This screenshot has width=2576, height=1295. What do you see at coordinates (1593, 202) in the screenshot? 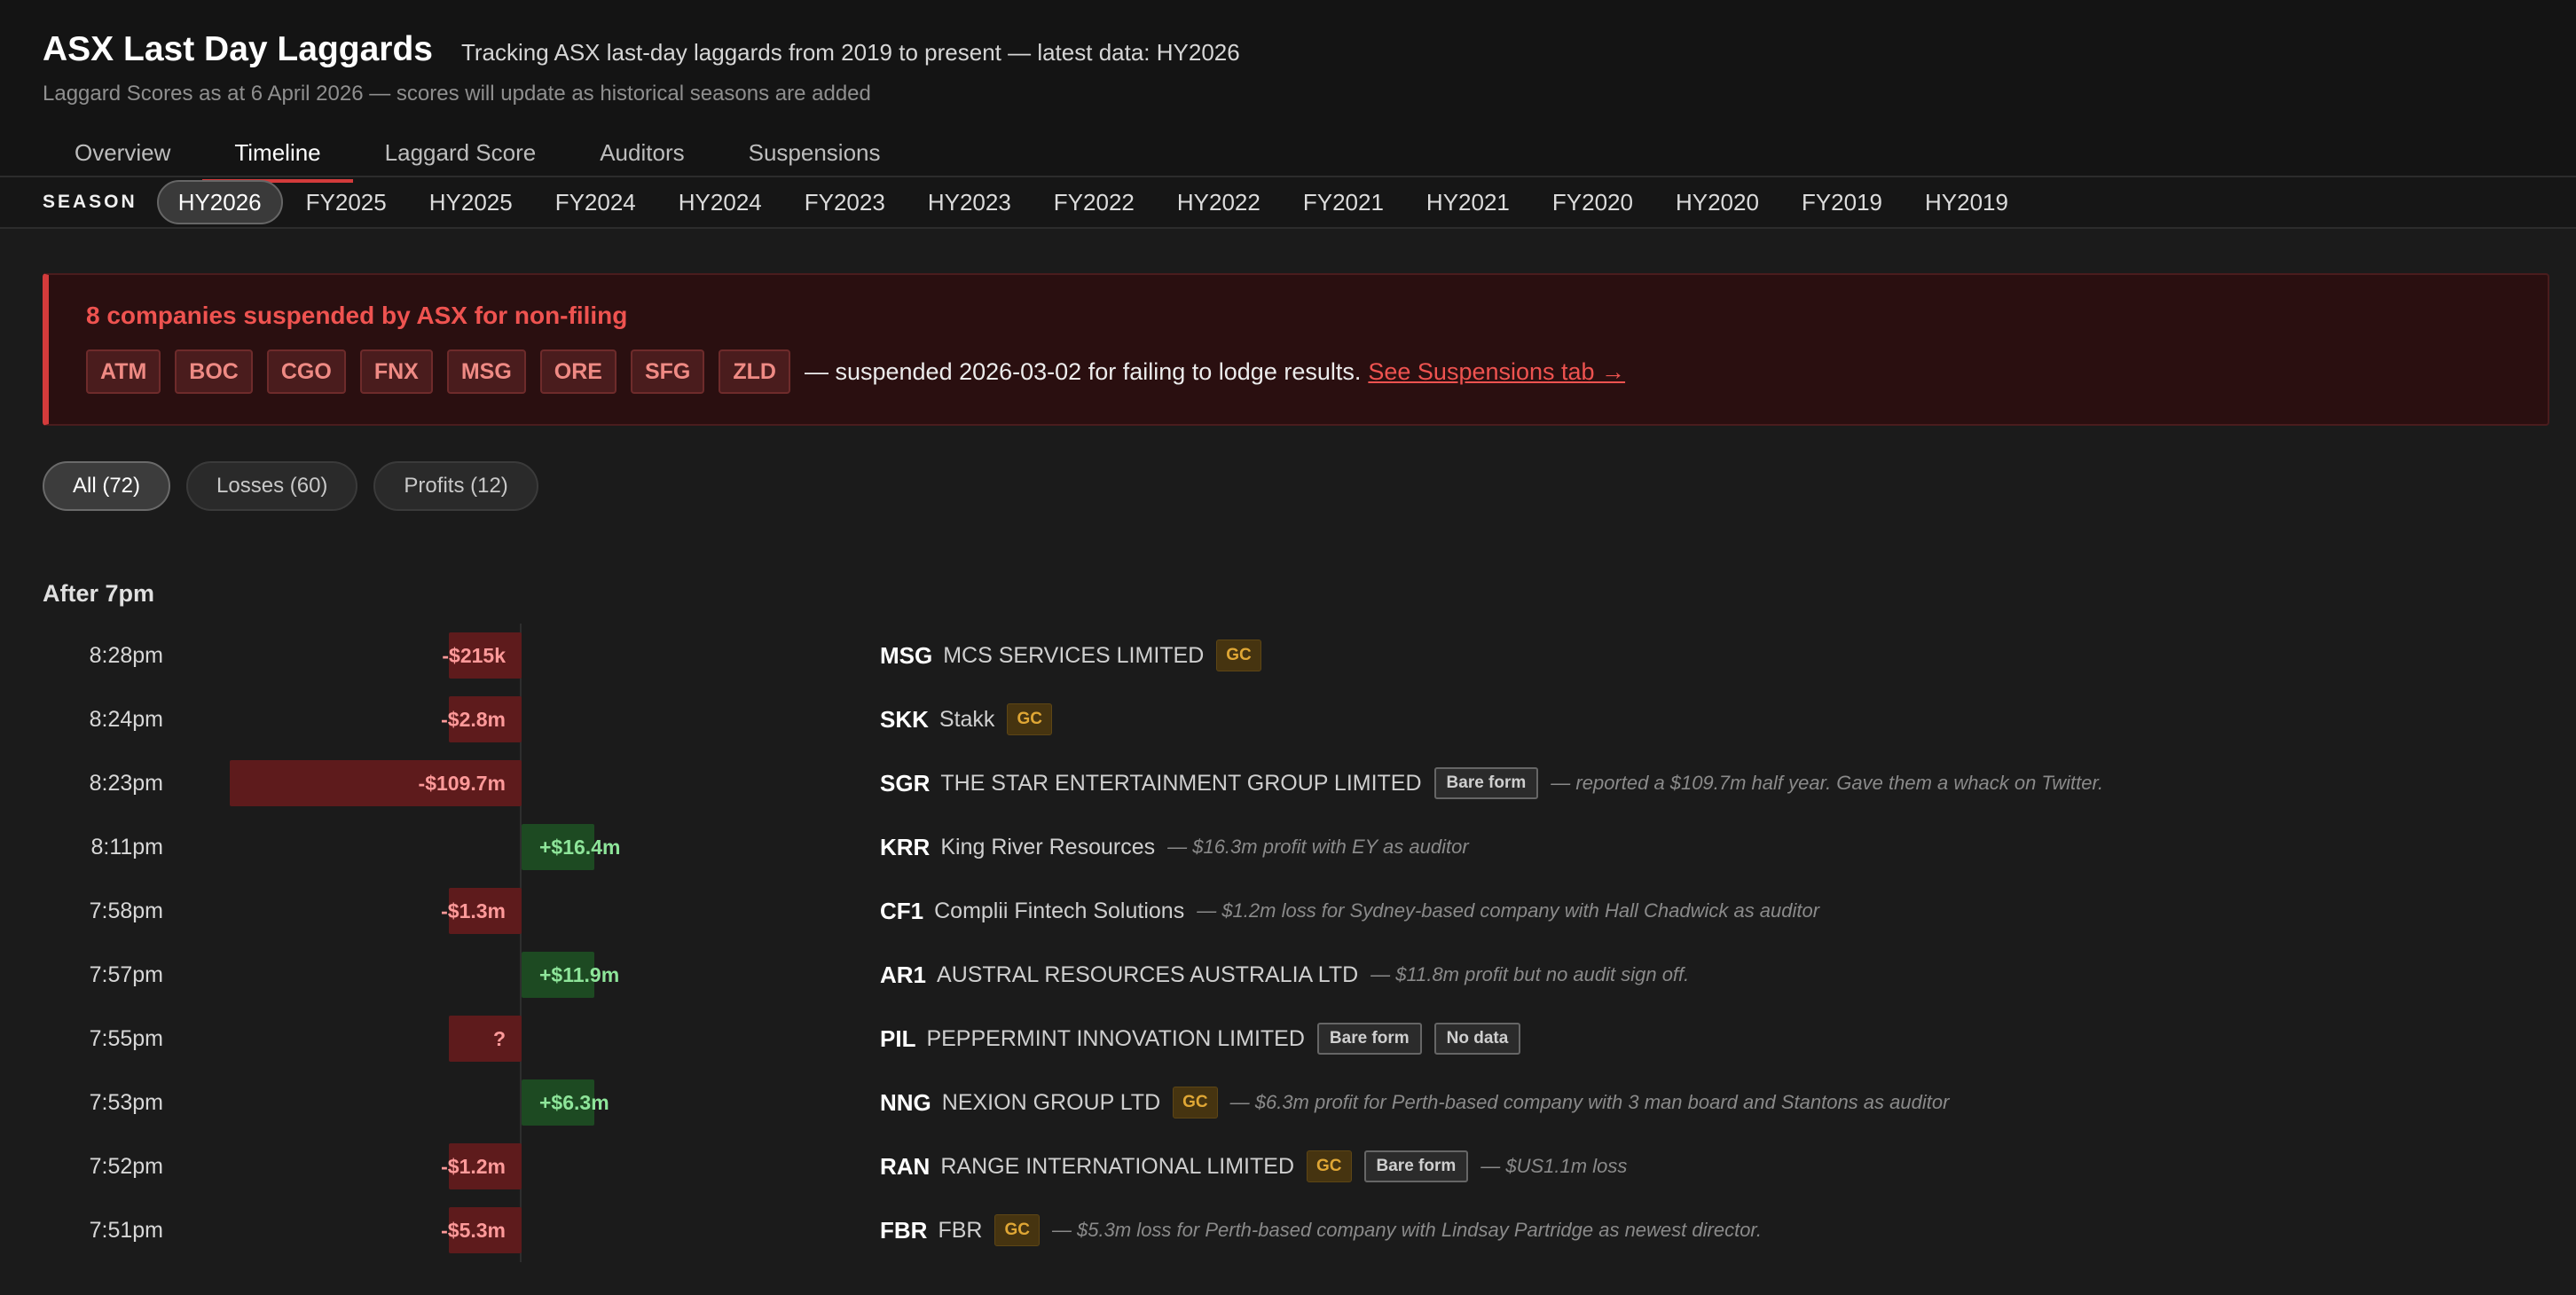
I see `season-fy2020: FY2020` at bounding box center [1593, 202].